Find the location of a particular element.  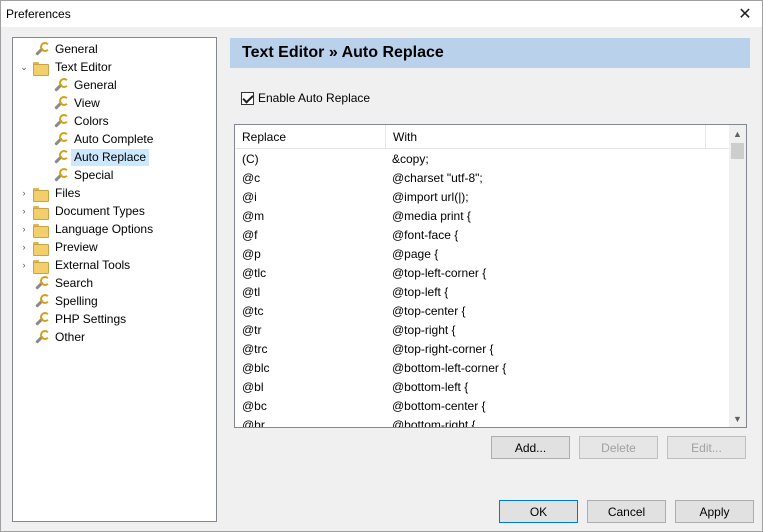

with-cell: @top-right-corner { is located at coordinates (443, 349).